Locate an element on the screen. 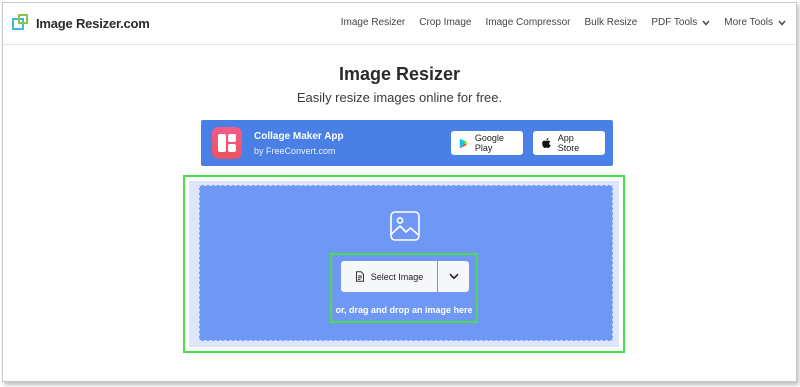 The width and height of the screenshot is (800, 387). apple-icon is located at coordinates (546, 142).